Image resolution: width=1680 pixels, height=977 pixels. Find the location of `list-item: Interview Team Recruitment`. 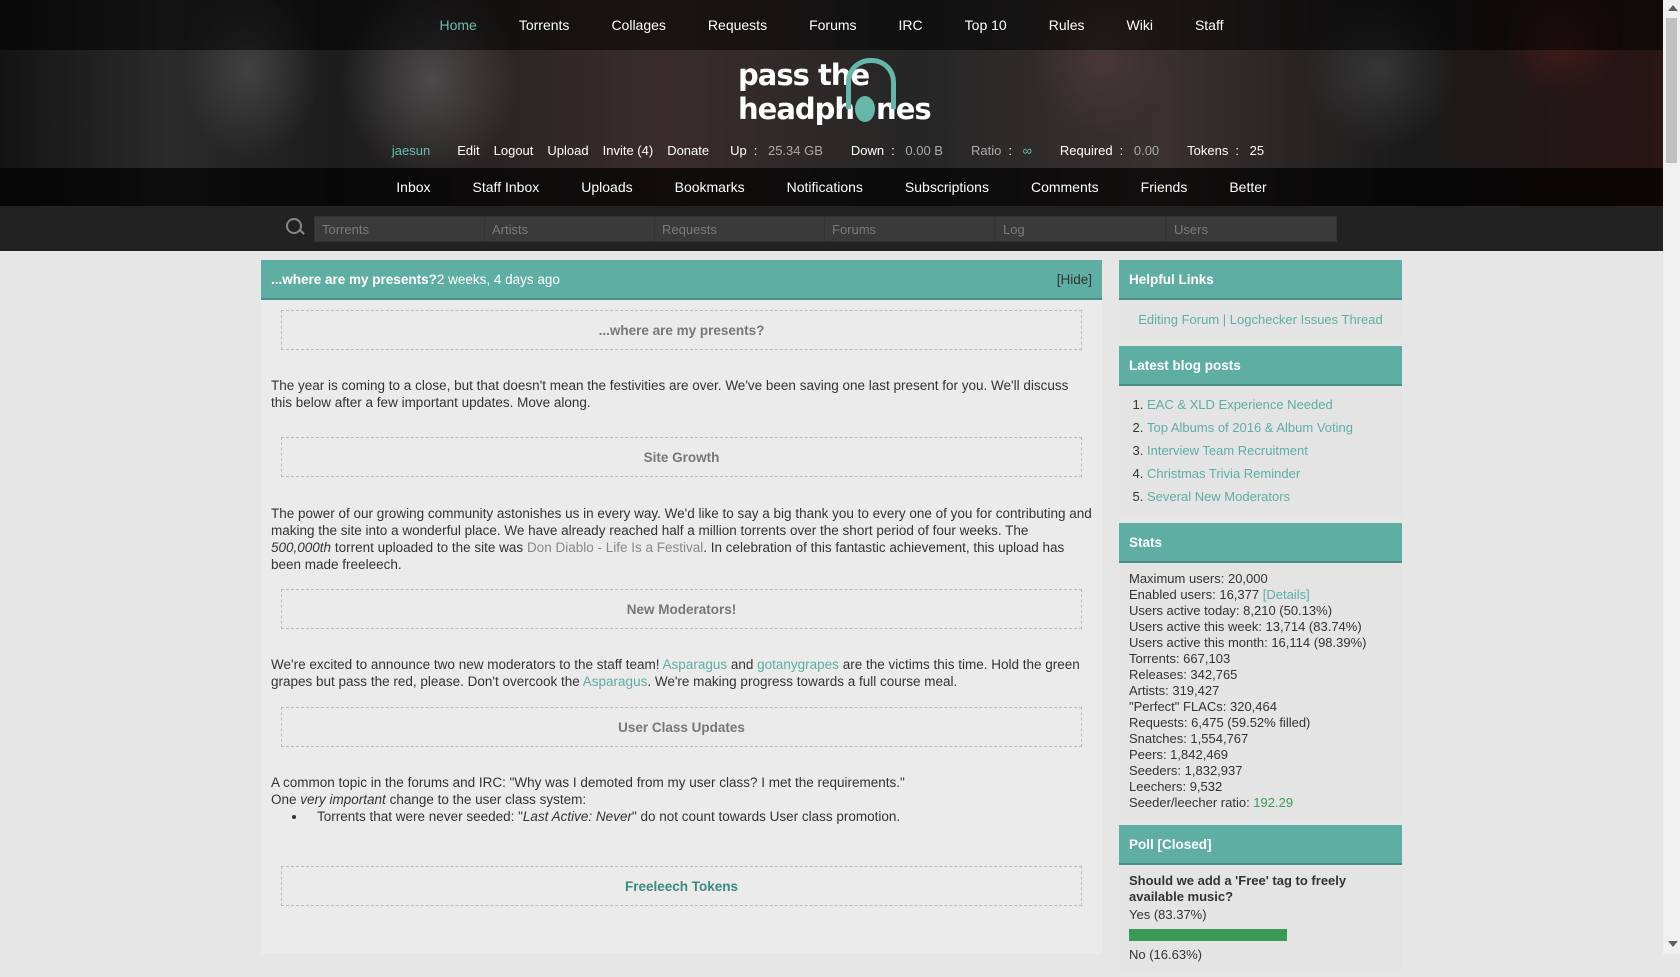

list-item: Interview Team Recruitment is located at coordinates (1269, 451).